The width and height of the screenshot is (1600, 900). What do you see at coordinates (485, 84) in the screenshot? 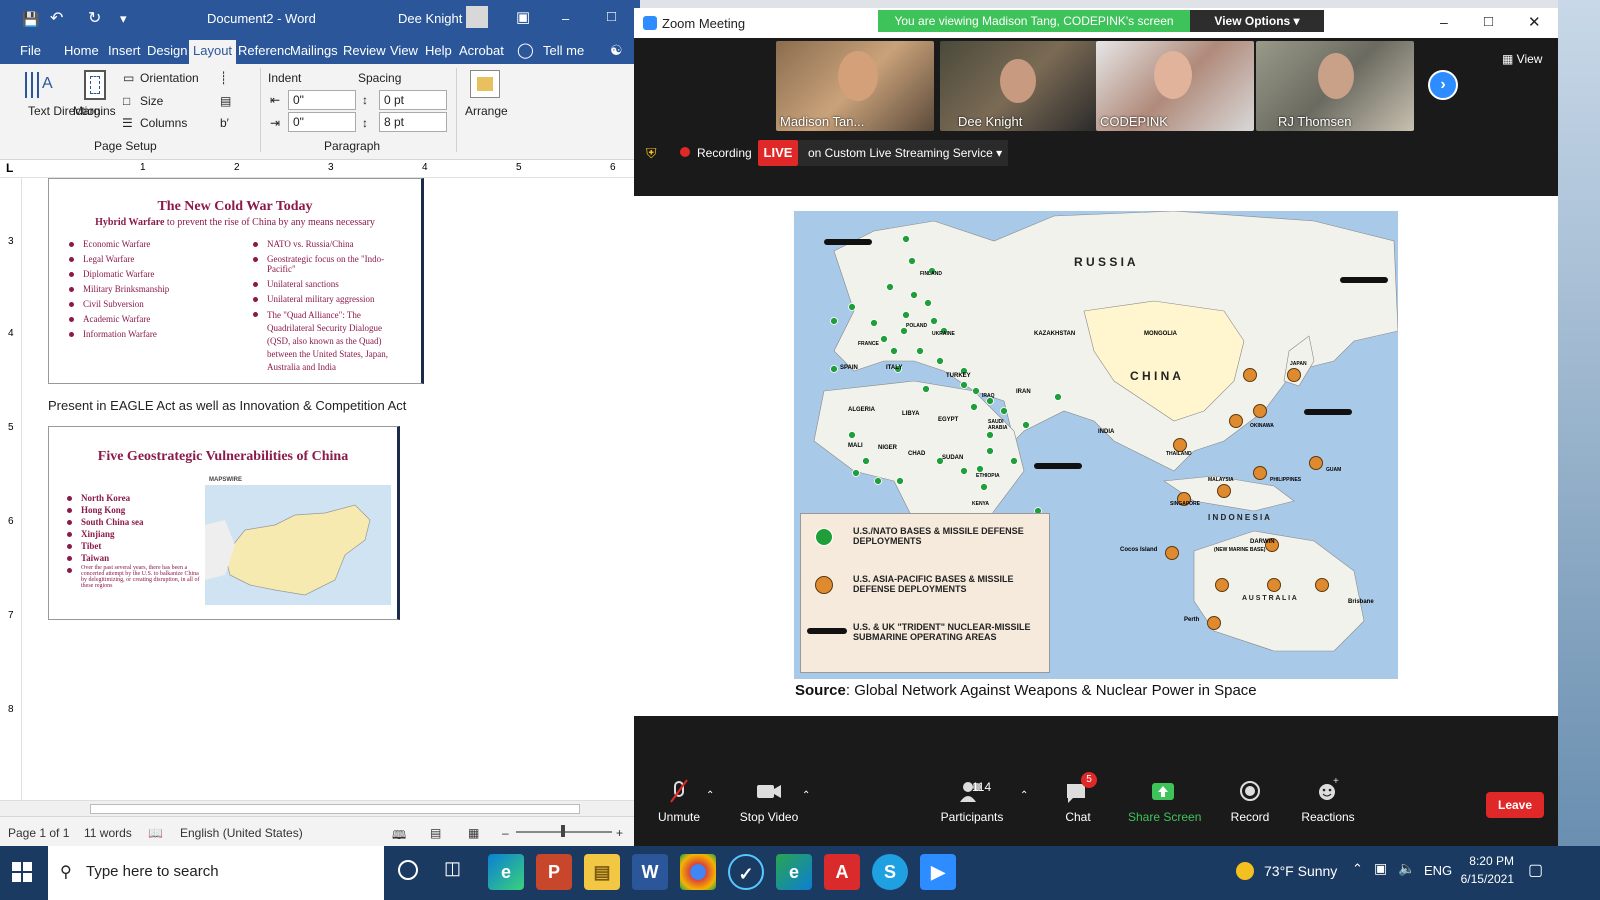
I see `arrange-icon` at bounding box center [485, 84].